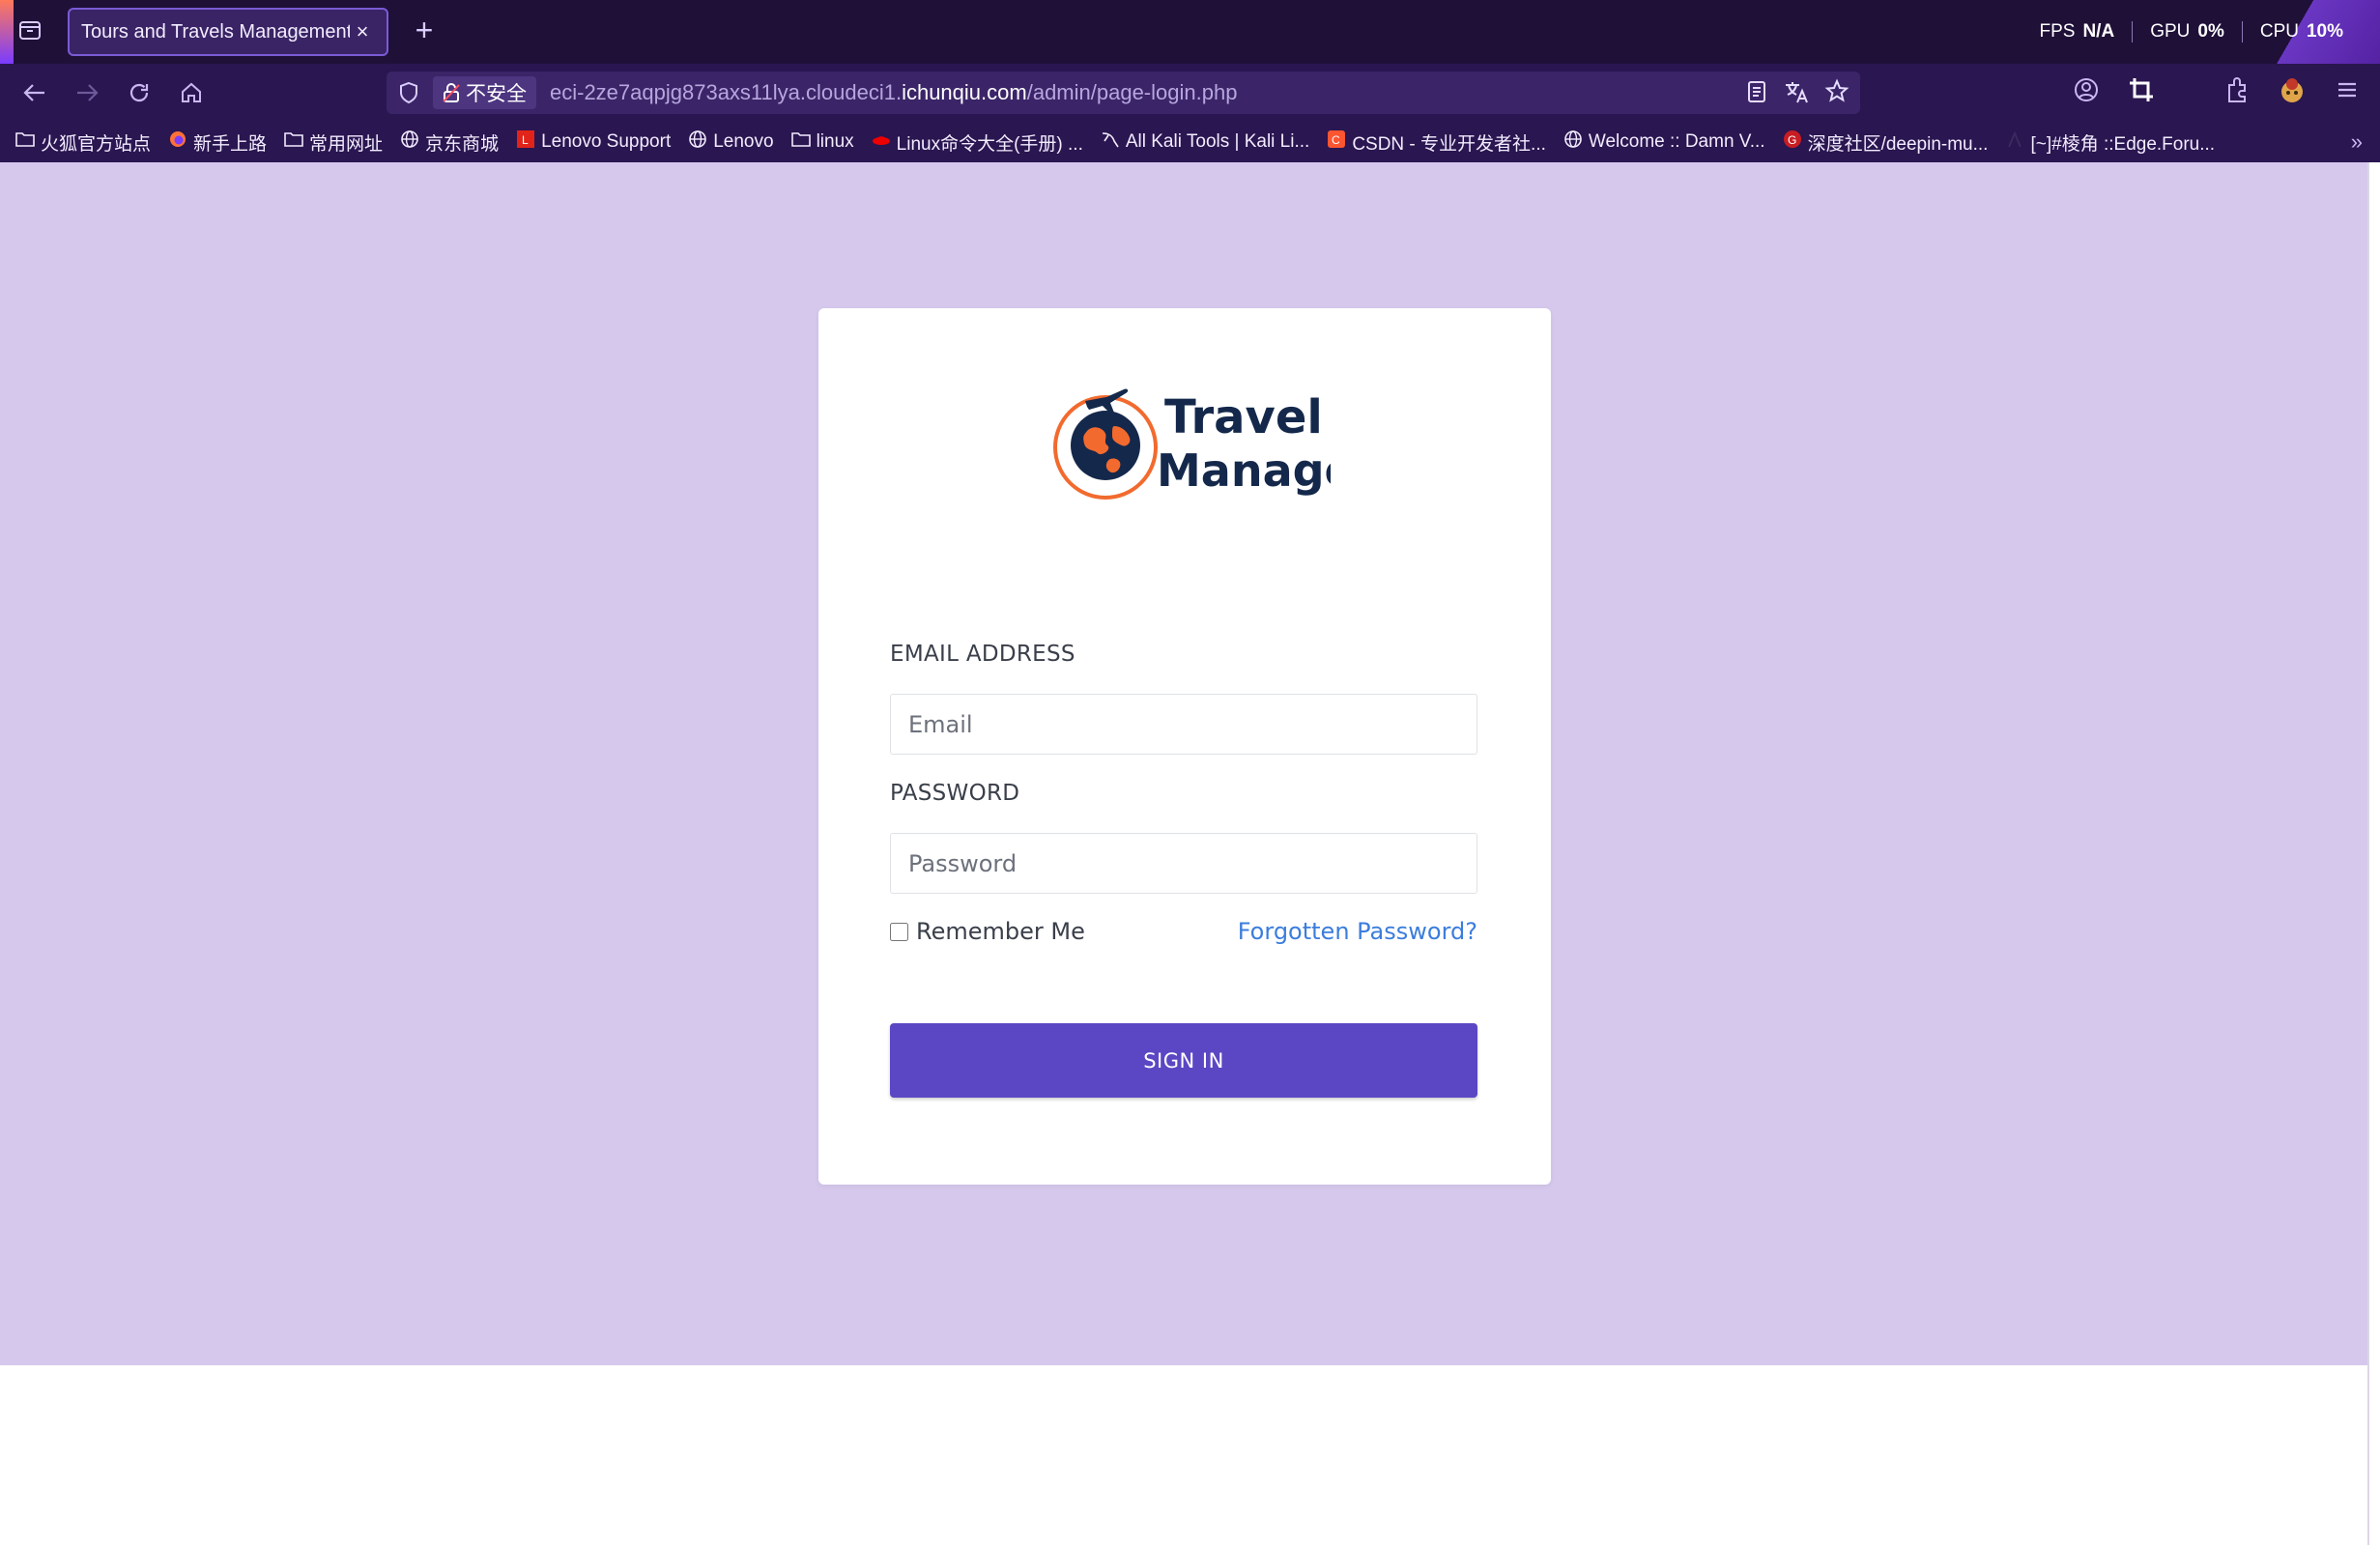 This screenshot has height=1545, width=2380. What do you see at coordinates (231, 144) in the screenshot?
I see `bookmark-label: 新手上路` at bounding box center [231, 144].